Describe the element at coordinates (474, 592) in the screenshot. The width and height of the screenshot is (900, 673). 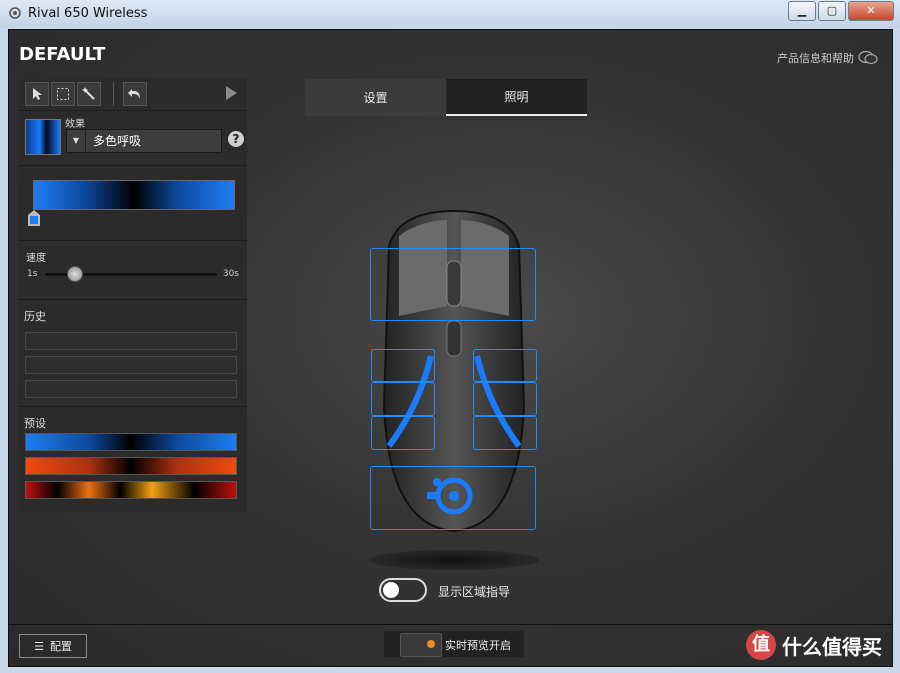
I see `zone-guide-label: 显示区域指导` at that location.